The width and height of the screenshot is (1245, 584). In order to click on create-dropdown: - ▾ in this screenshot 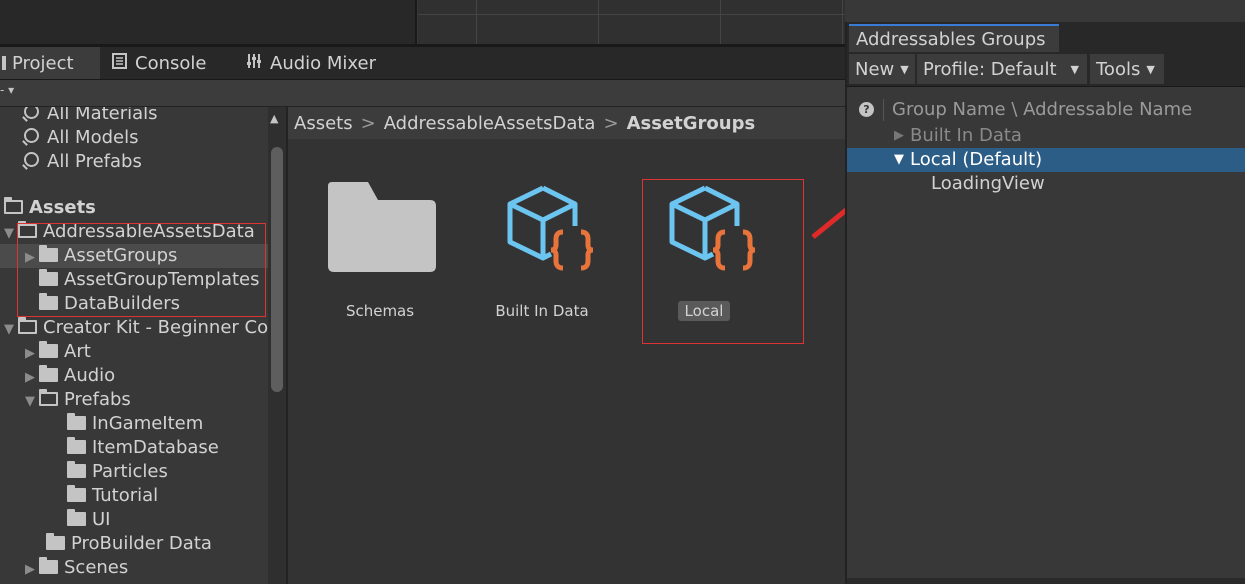, I will do `click(7, 90)`.